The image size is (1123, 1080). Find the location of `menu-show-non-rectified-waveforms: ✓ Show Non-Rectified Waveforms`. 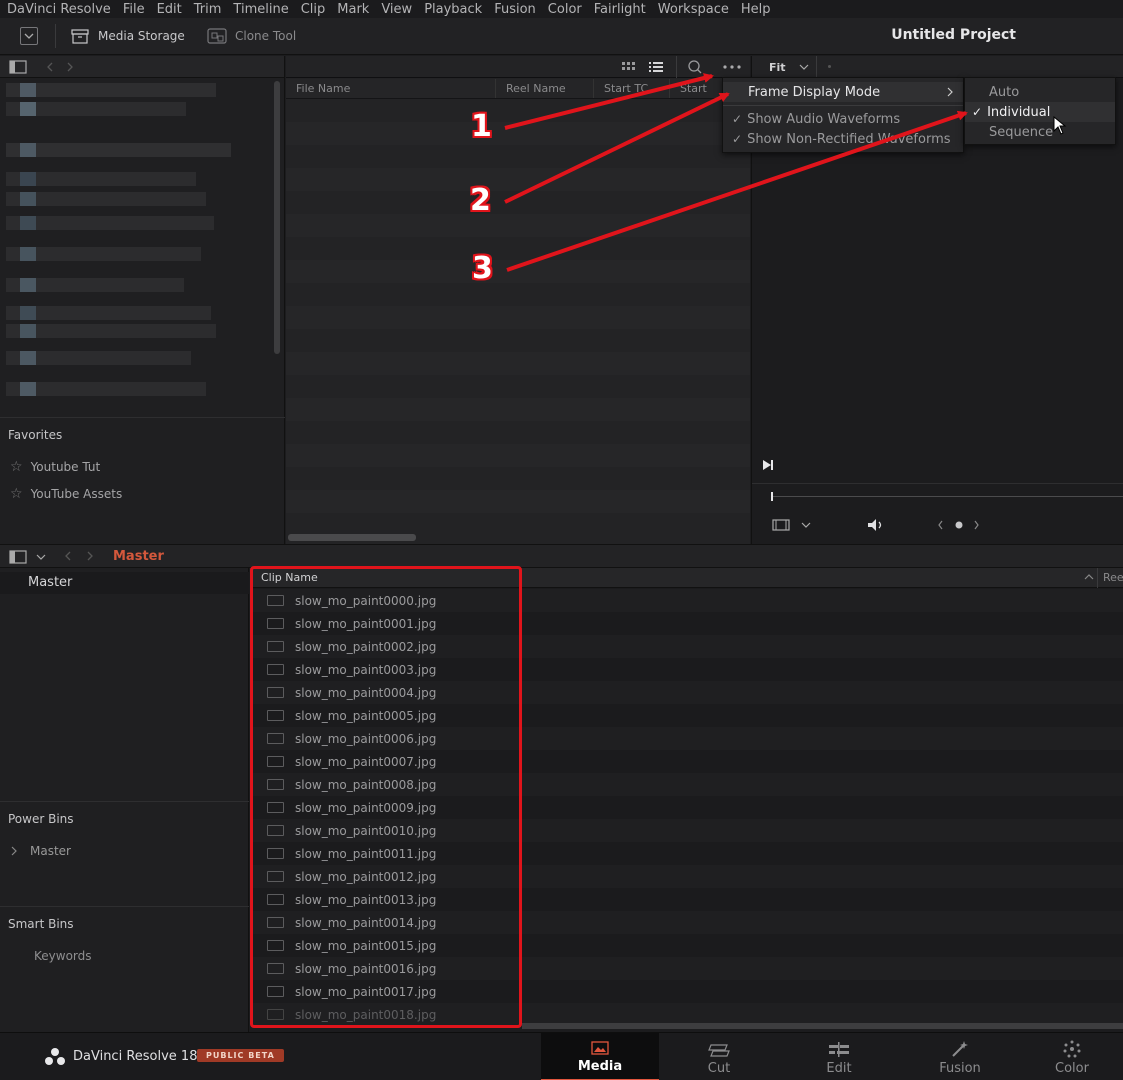

menu-show-non-rectified-waveforms: ✓ Show Non-Rectified Waveforms is located at coordinates (843, 139).